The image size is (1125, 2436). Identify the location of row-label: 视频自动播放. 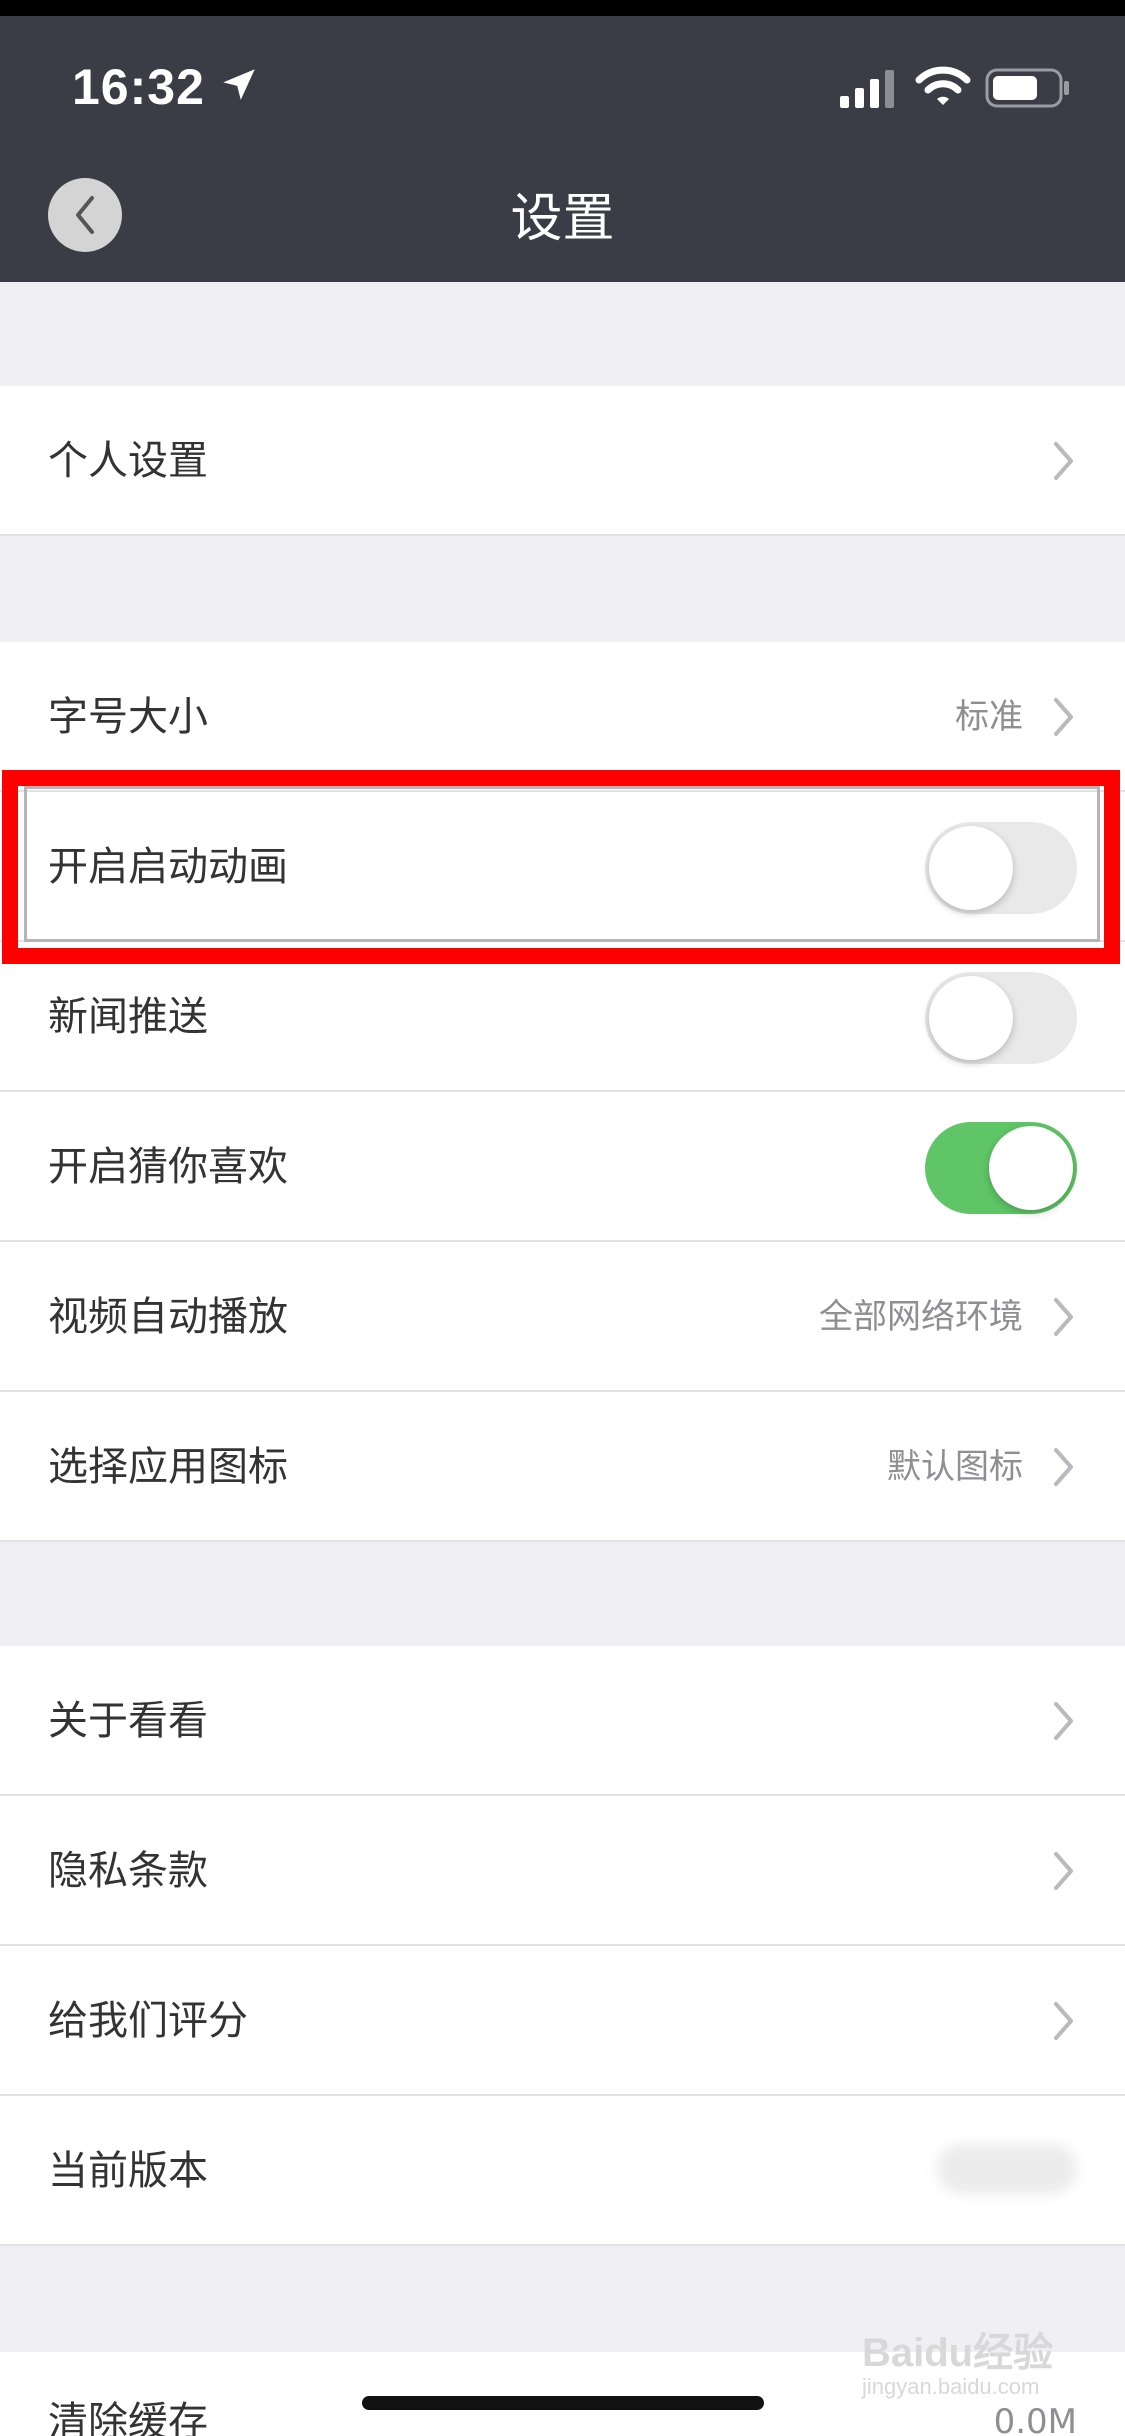
(168, 1317).